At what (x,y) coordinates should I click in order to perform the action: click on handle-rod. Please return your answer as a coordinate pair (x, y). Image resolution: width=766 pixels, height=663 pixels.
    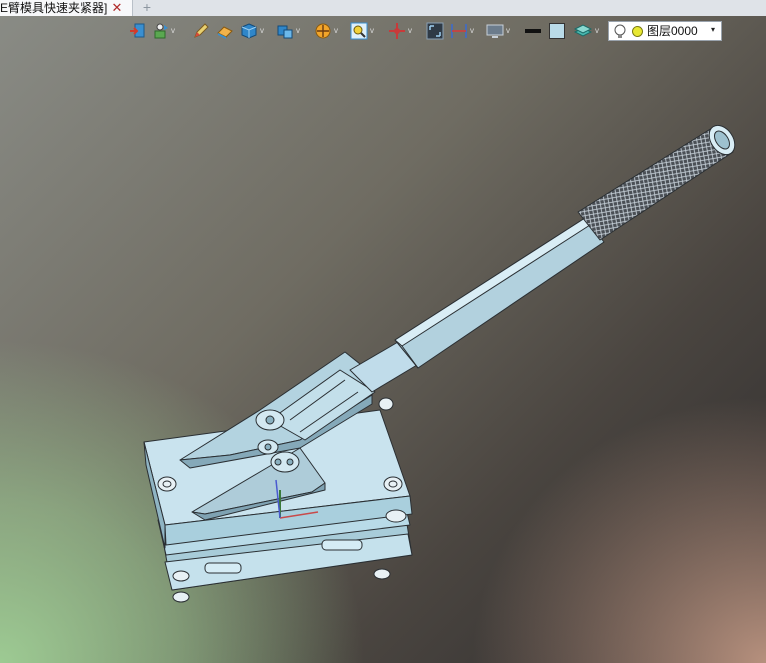
    Looking at the image, I should click on (499, 293).